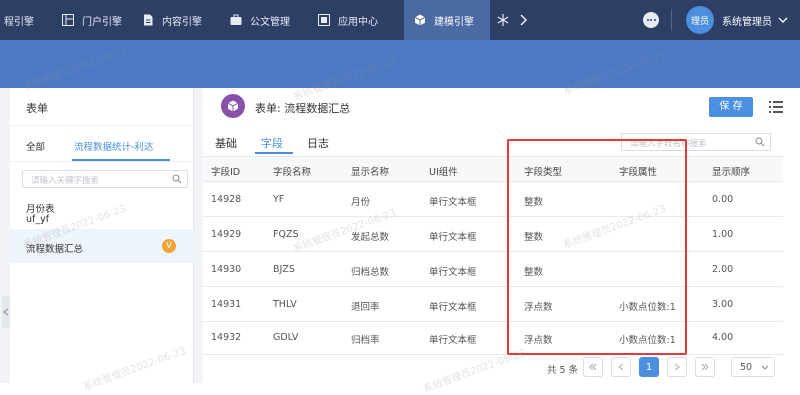 This screenshot has height=395, width=800. I want to click on search-placeholder: 请输入关键字搜索, so click(65, 181).